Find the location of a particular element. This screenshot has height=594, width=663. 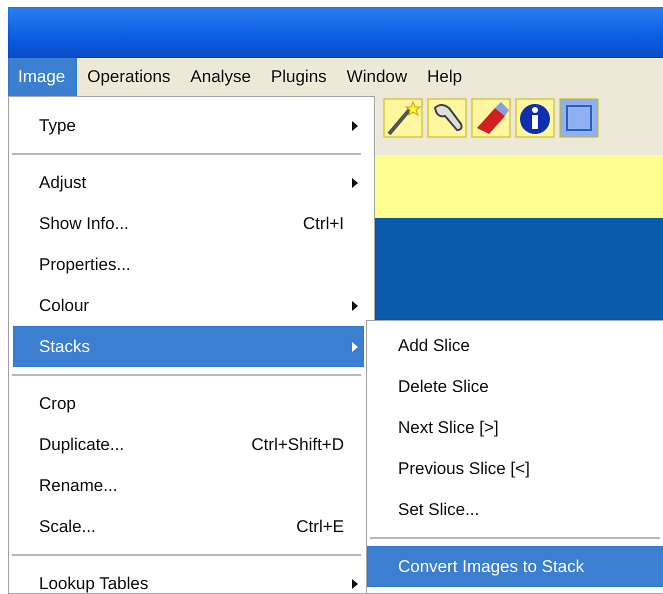

shortcut-label: Ctrl+I is located at coordinates (323, 224).